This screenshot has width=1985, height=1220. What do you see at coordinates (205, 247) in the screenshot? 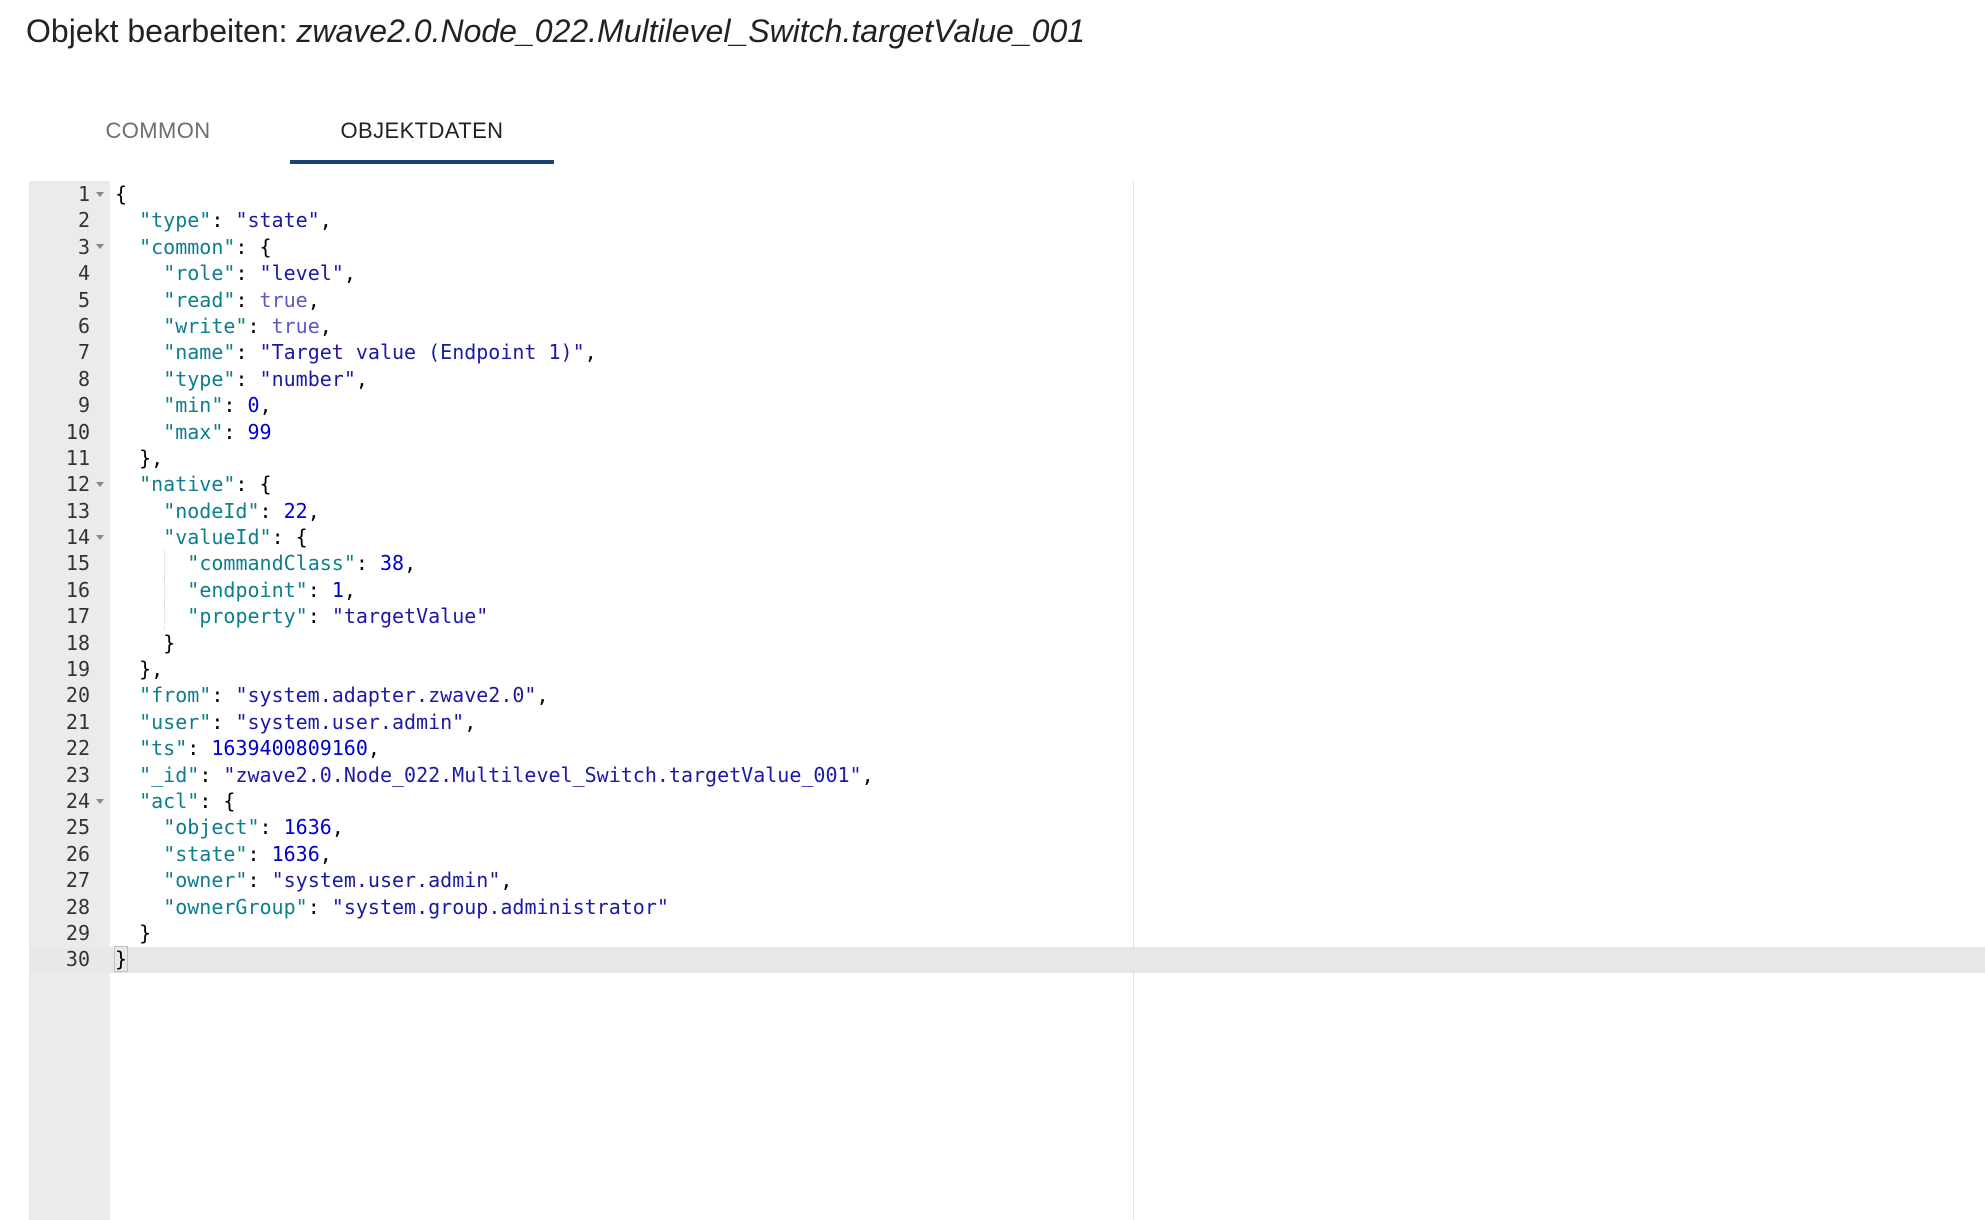
I see `code-text: "common": {` at bounding box center [205, 247].